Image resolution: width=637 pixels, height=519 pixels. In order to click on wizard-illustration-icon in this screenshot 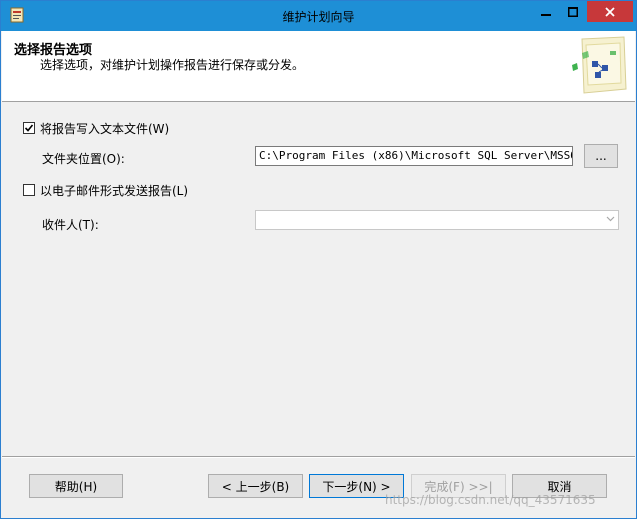, I will do `click(599, 65)`.